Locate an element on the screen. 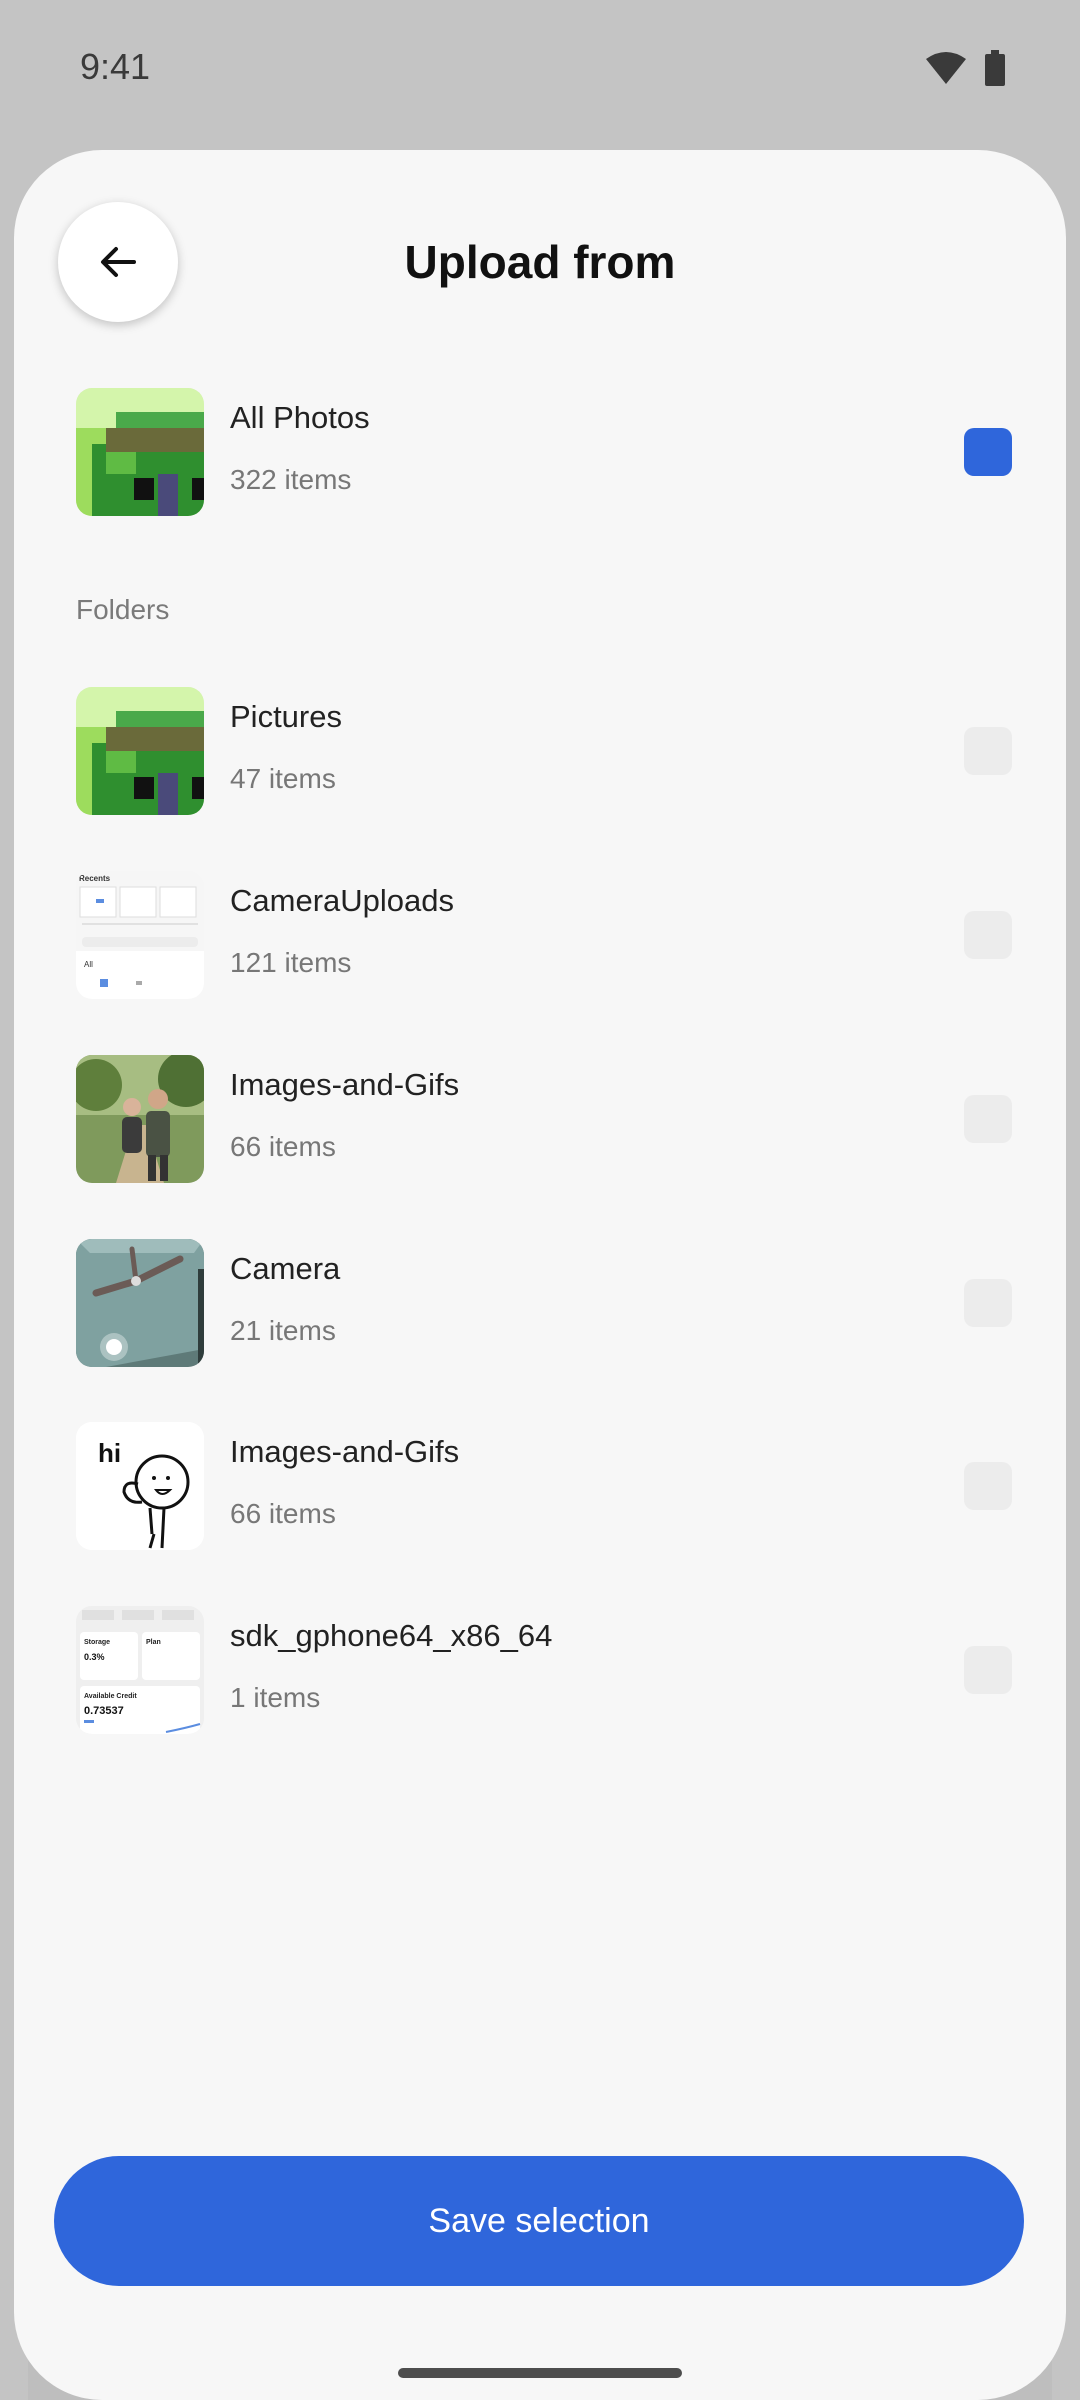 This screenshot has width=1080, height=2400. ceiling-fan-photo-image is located at coordinates (140, 1303).